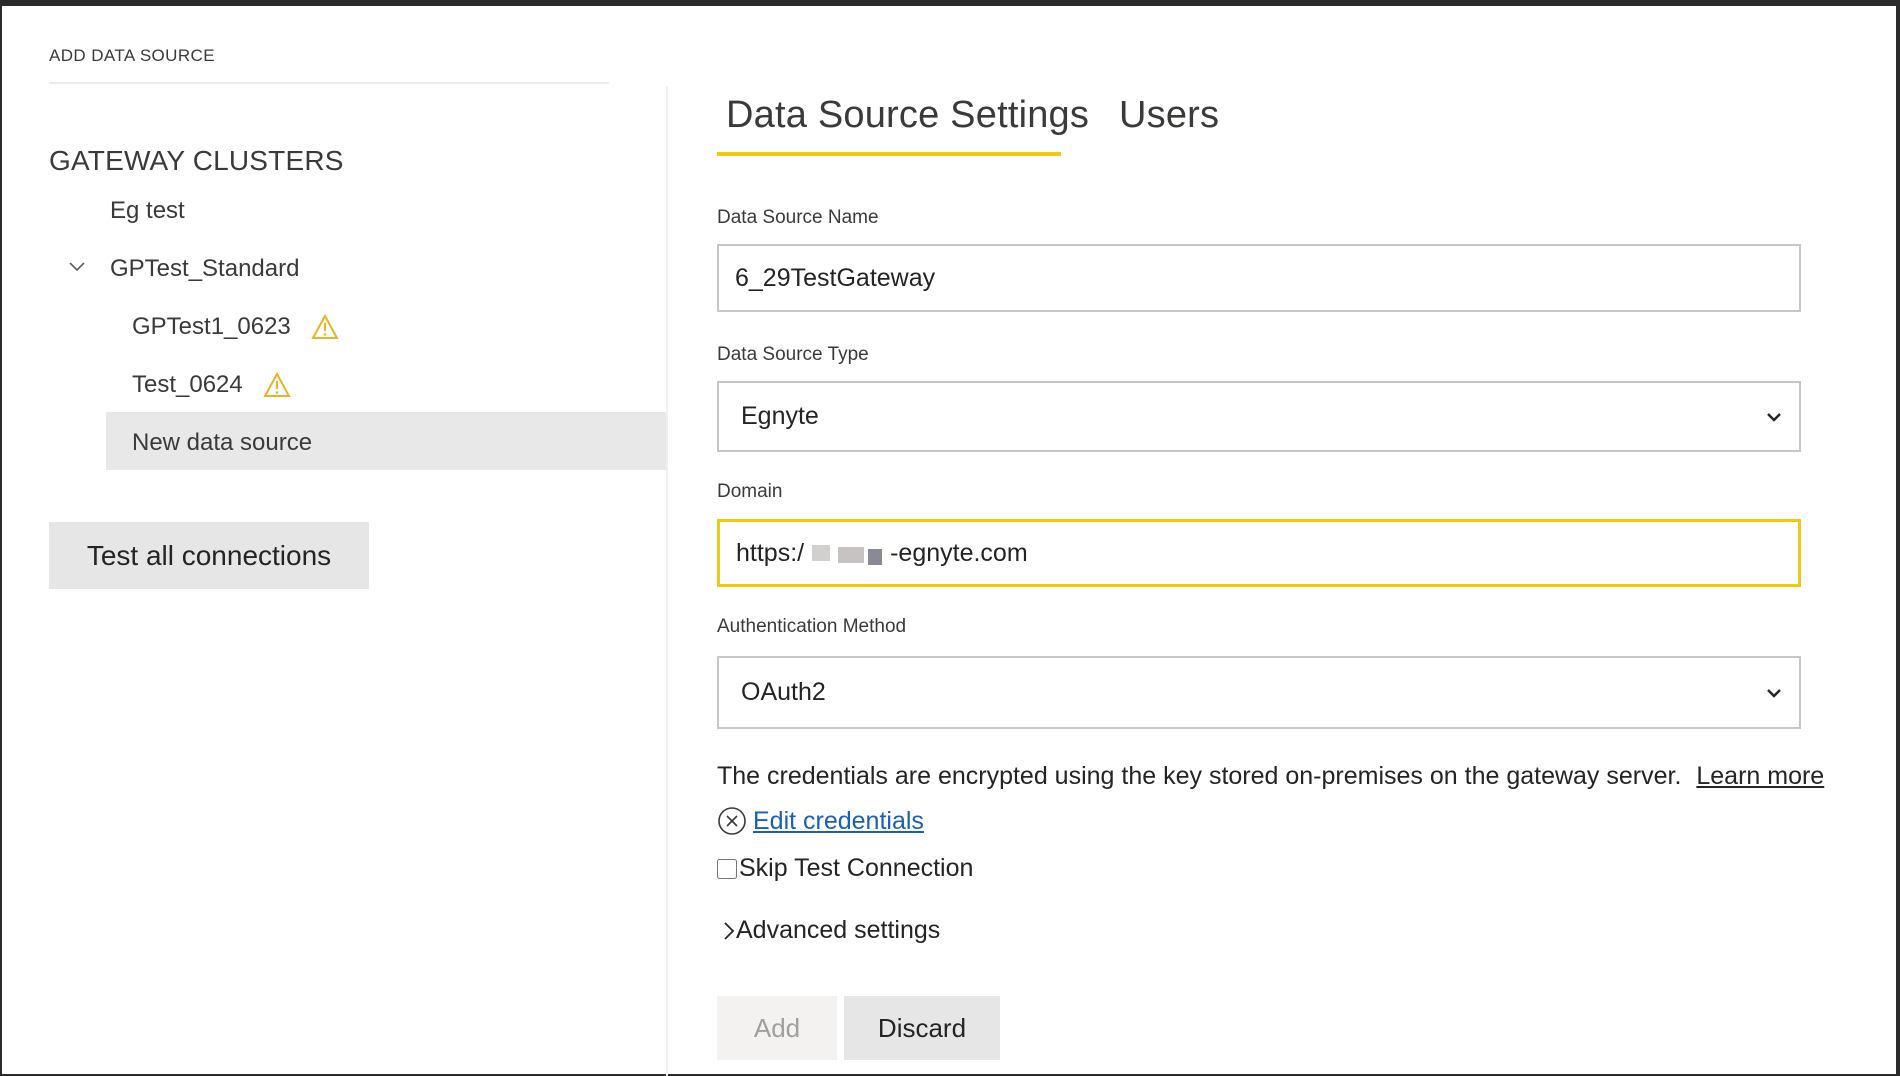 This screenshot has height=1076, width=1900. Describe the element at coordinates (1259, 416) in the screenshot. I see `data-source-type-select: Egnyte` at that location.